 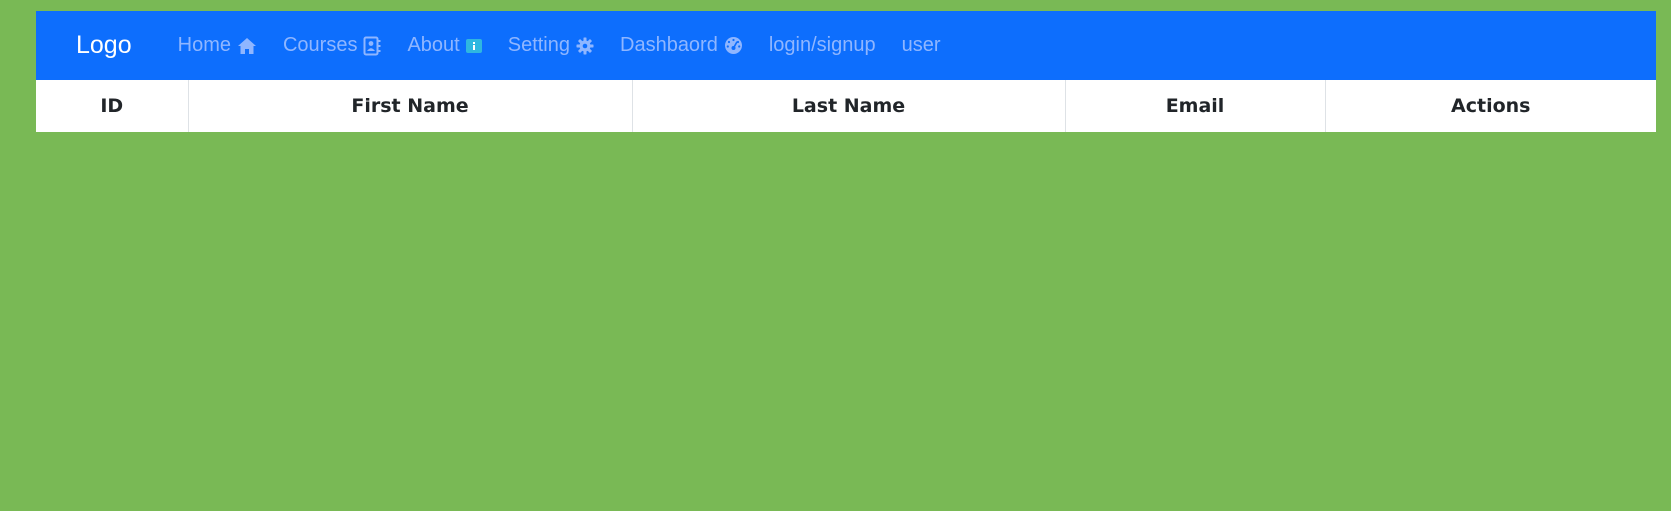 What do you see at coordinates (112, 106) in the screenshot?
I see `column-header-id: ID` at bounding box center [112, 106].